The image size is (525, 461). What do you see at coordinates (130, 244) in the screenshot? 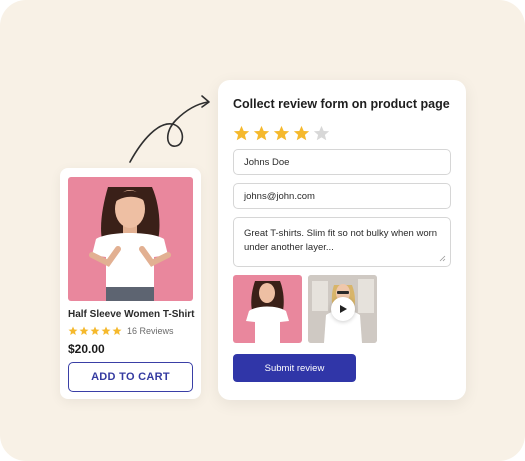
I see `model-illustration-icon` at bounding box center [130, 244].